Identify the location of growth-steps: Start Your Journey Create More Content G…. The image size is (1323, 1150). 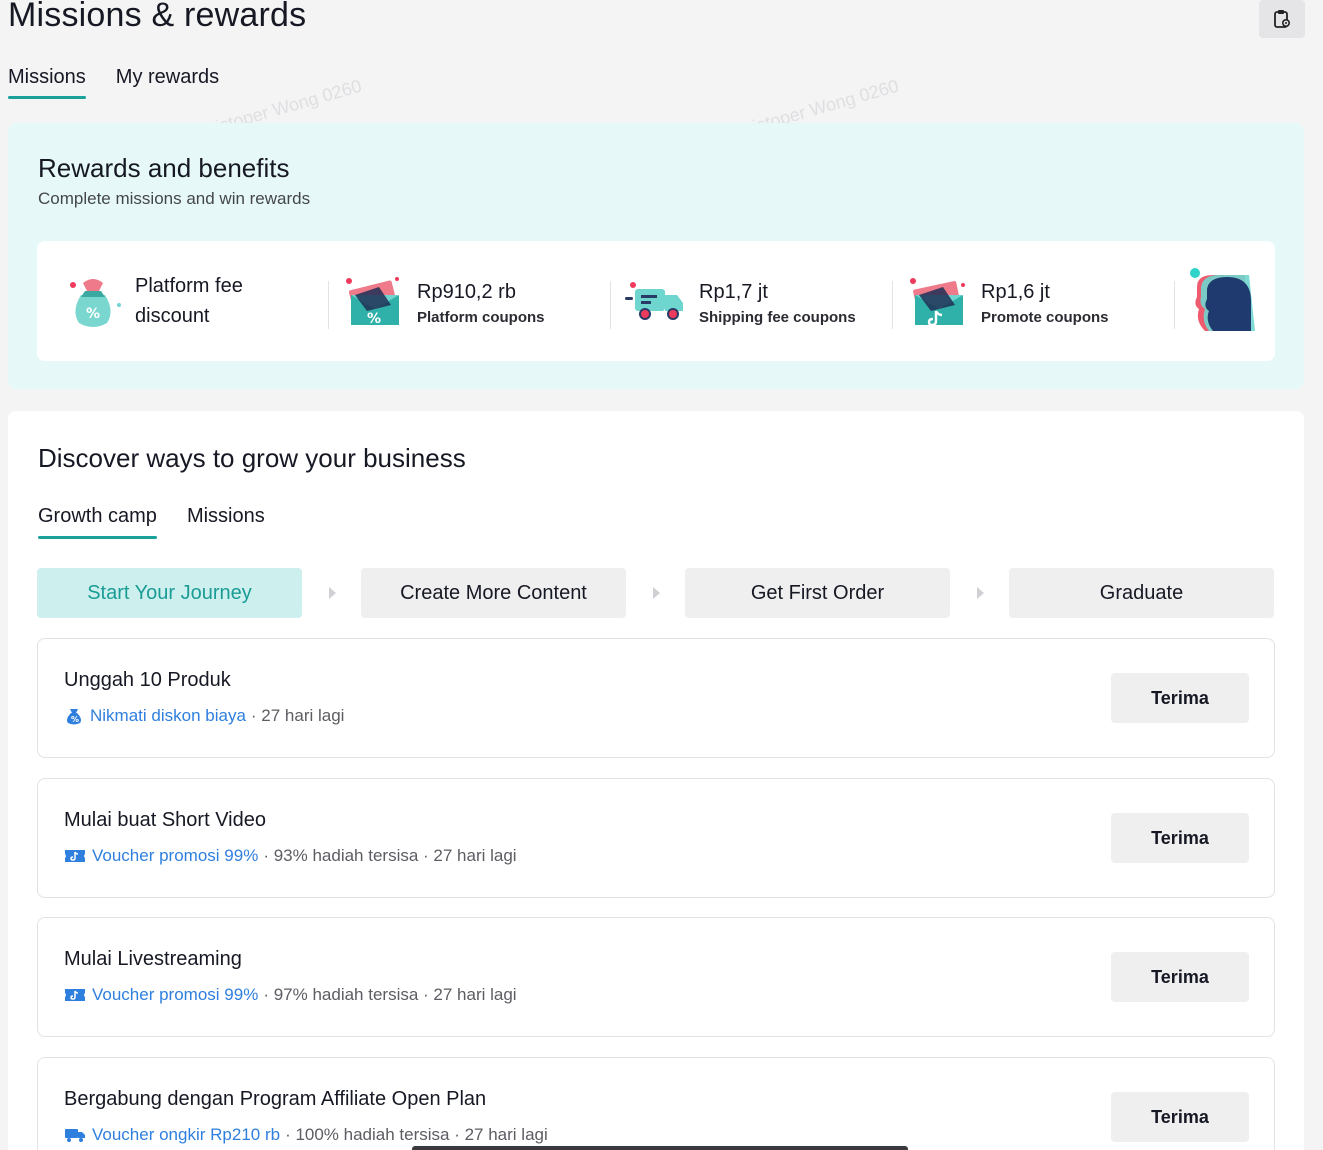
(655, 593).